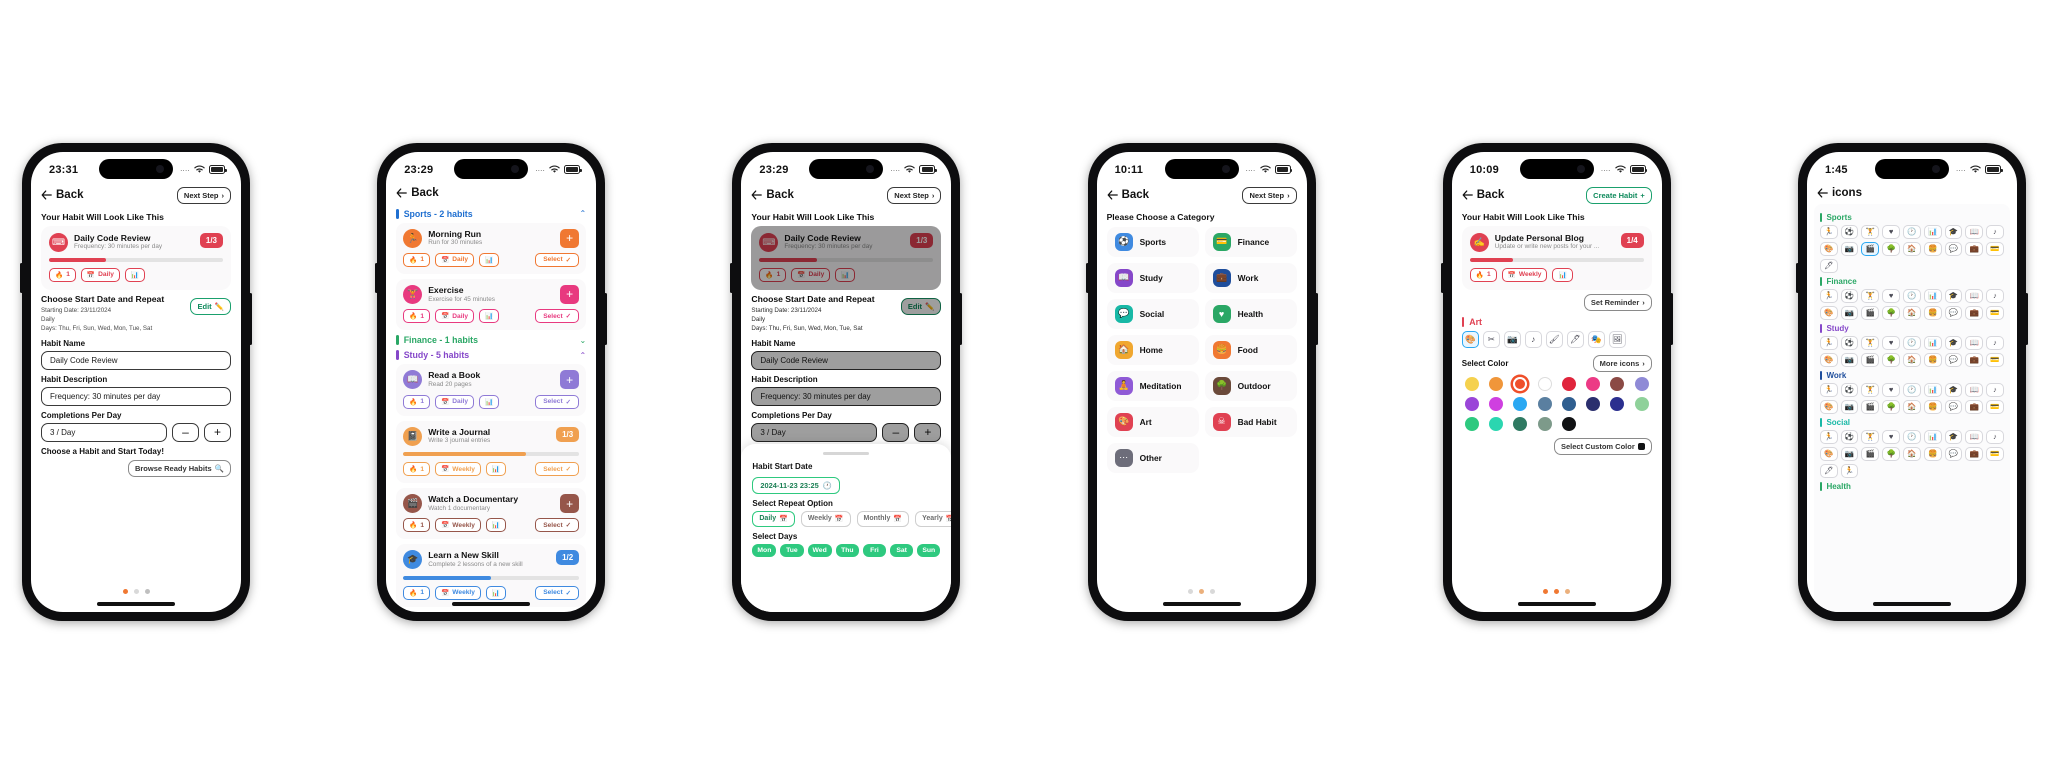 The width and height of the screenshot is (2048, 763). I want to click on group-header: Sports - 2 habits ⌃, so click(491, 213).